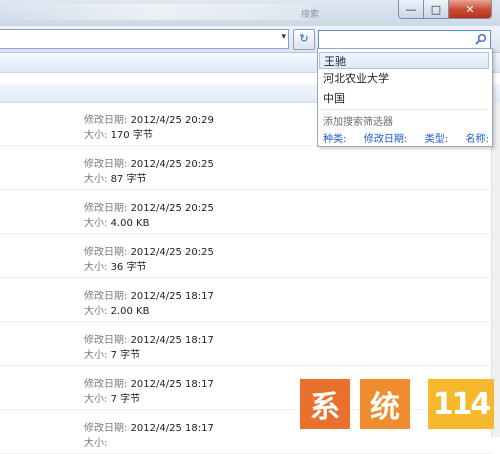  I want to click on maximize-button: □, so click(436, 9).